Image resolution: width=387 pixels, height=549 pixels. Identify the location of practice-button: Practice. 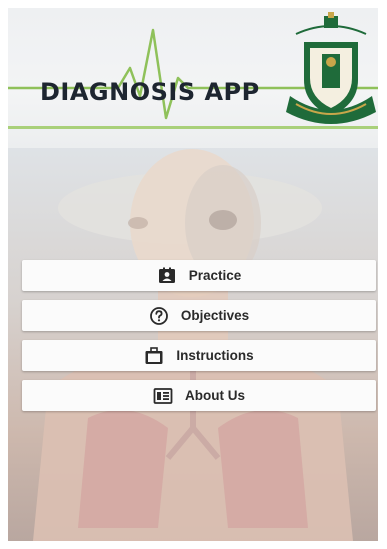
(199, 275).